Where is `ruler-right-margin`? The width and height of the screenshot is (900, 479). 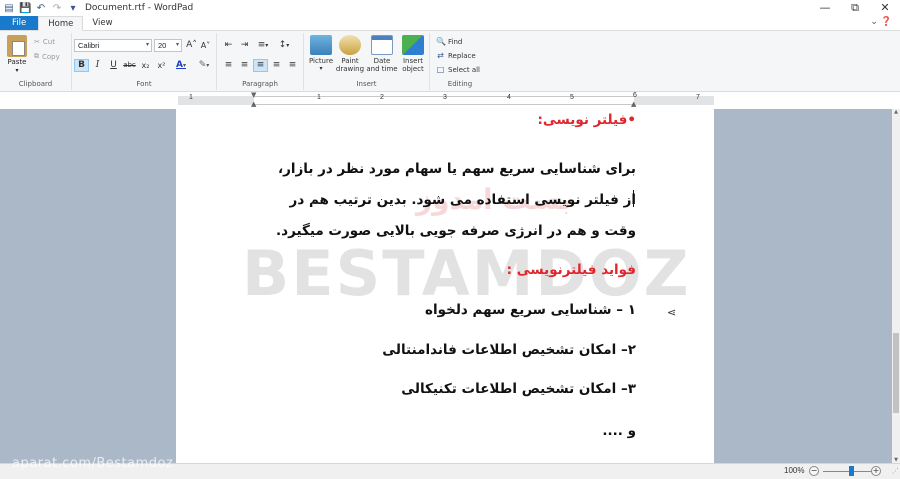 ruler-right-margin is located at coordinates (674, 100).